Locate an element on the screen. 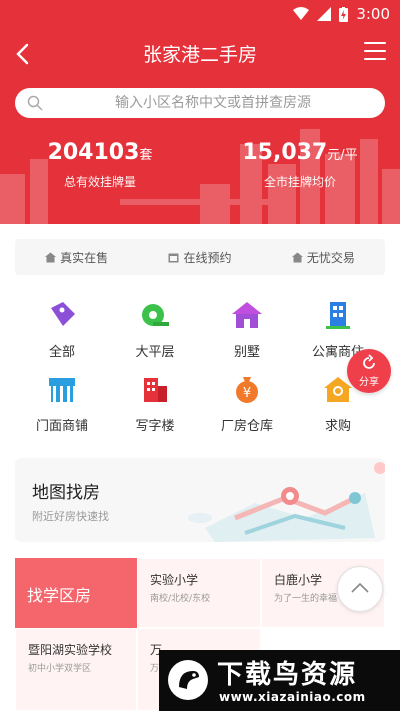  map-illustration is located at coordinates (286, 502).